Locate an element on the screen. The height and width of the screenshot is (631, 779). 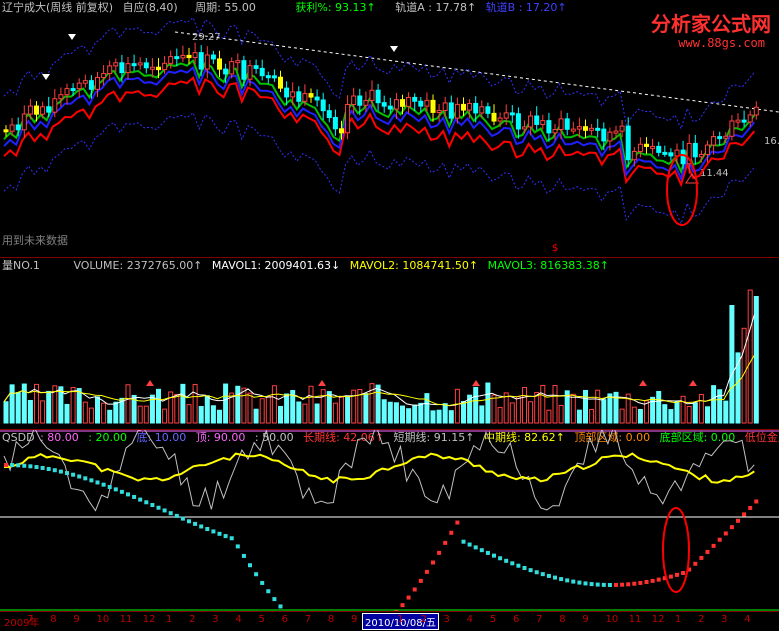
sell-marker is located at coordinates (72, 37).